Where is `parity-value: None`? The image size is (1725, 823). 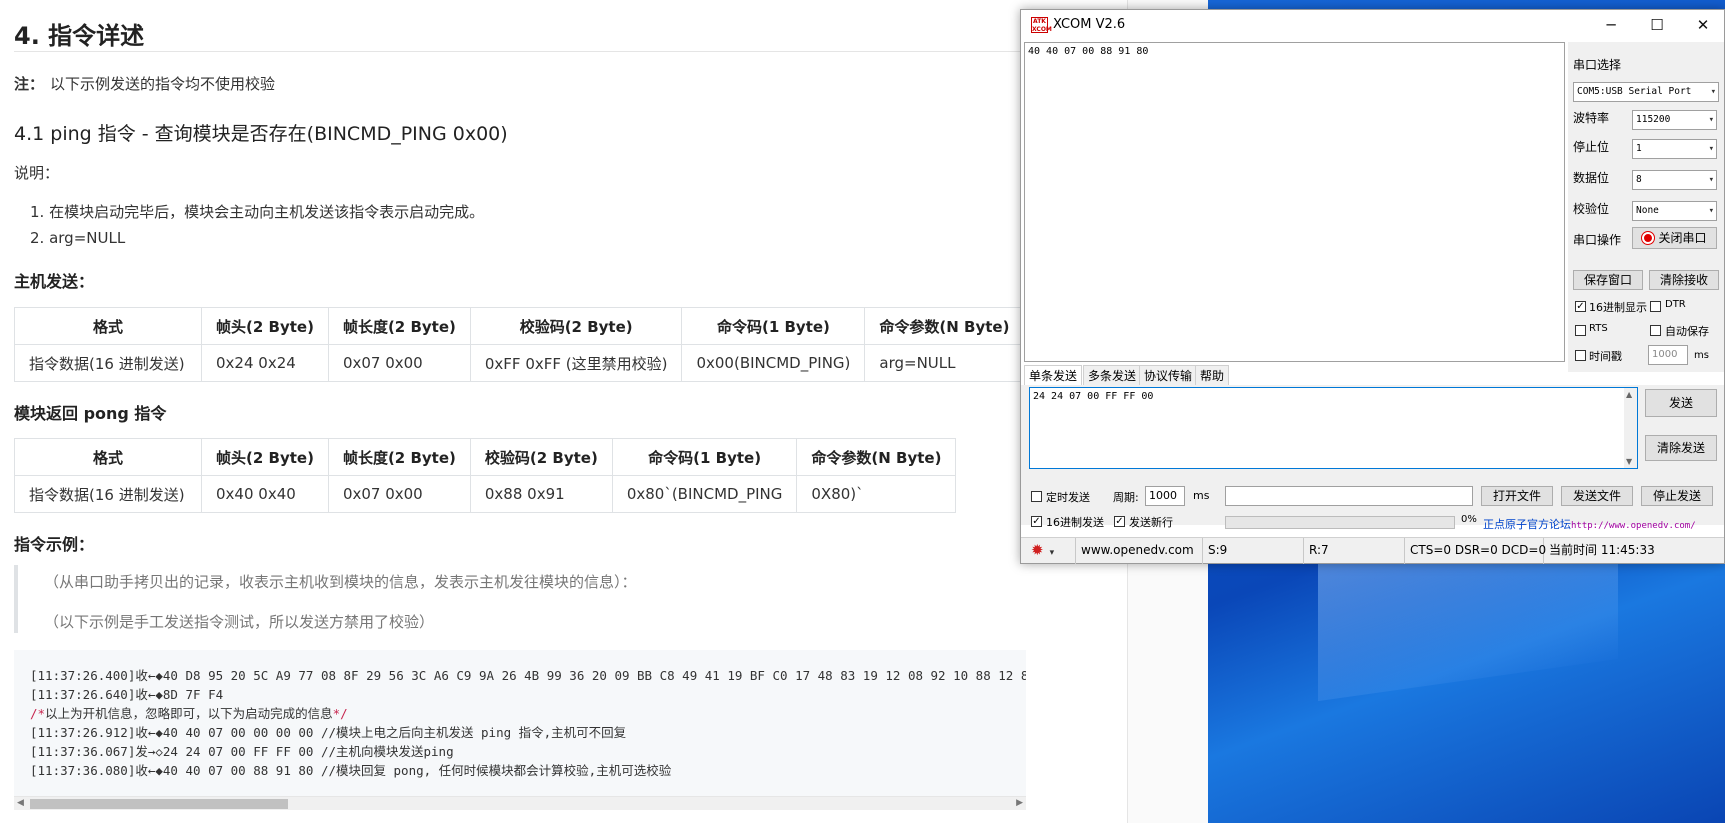
parity-value: None is located at coordinates (1647, 210).